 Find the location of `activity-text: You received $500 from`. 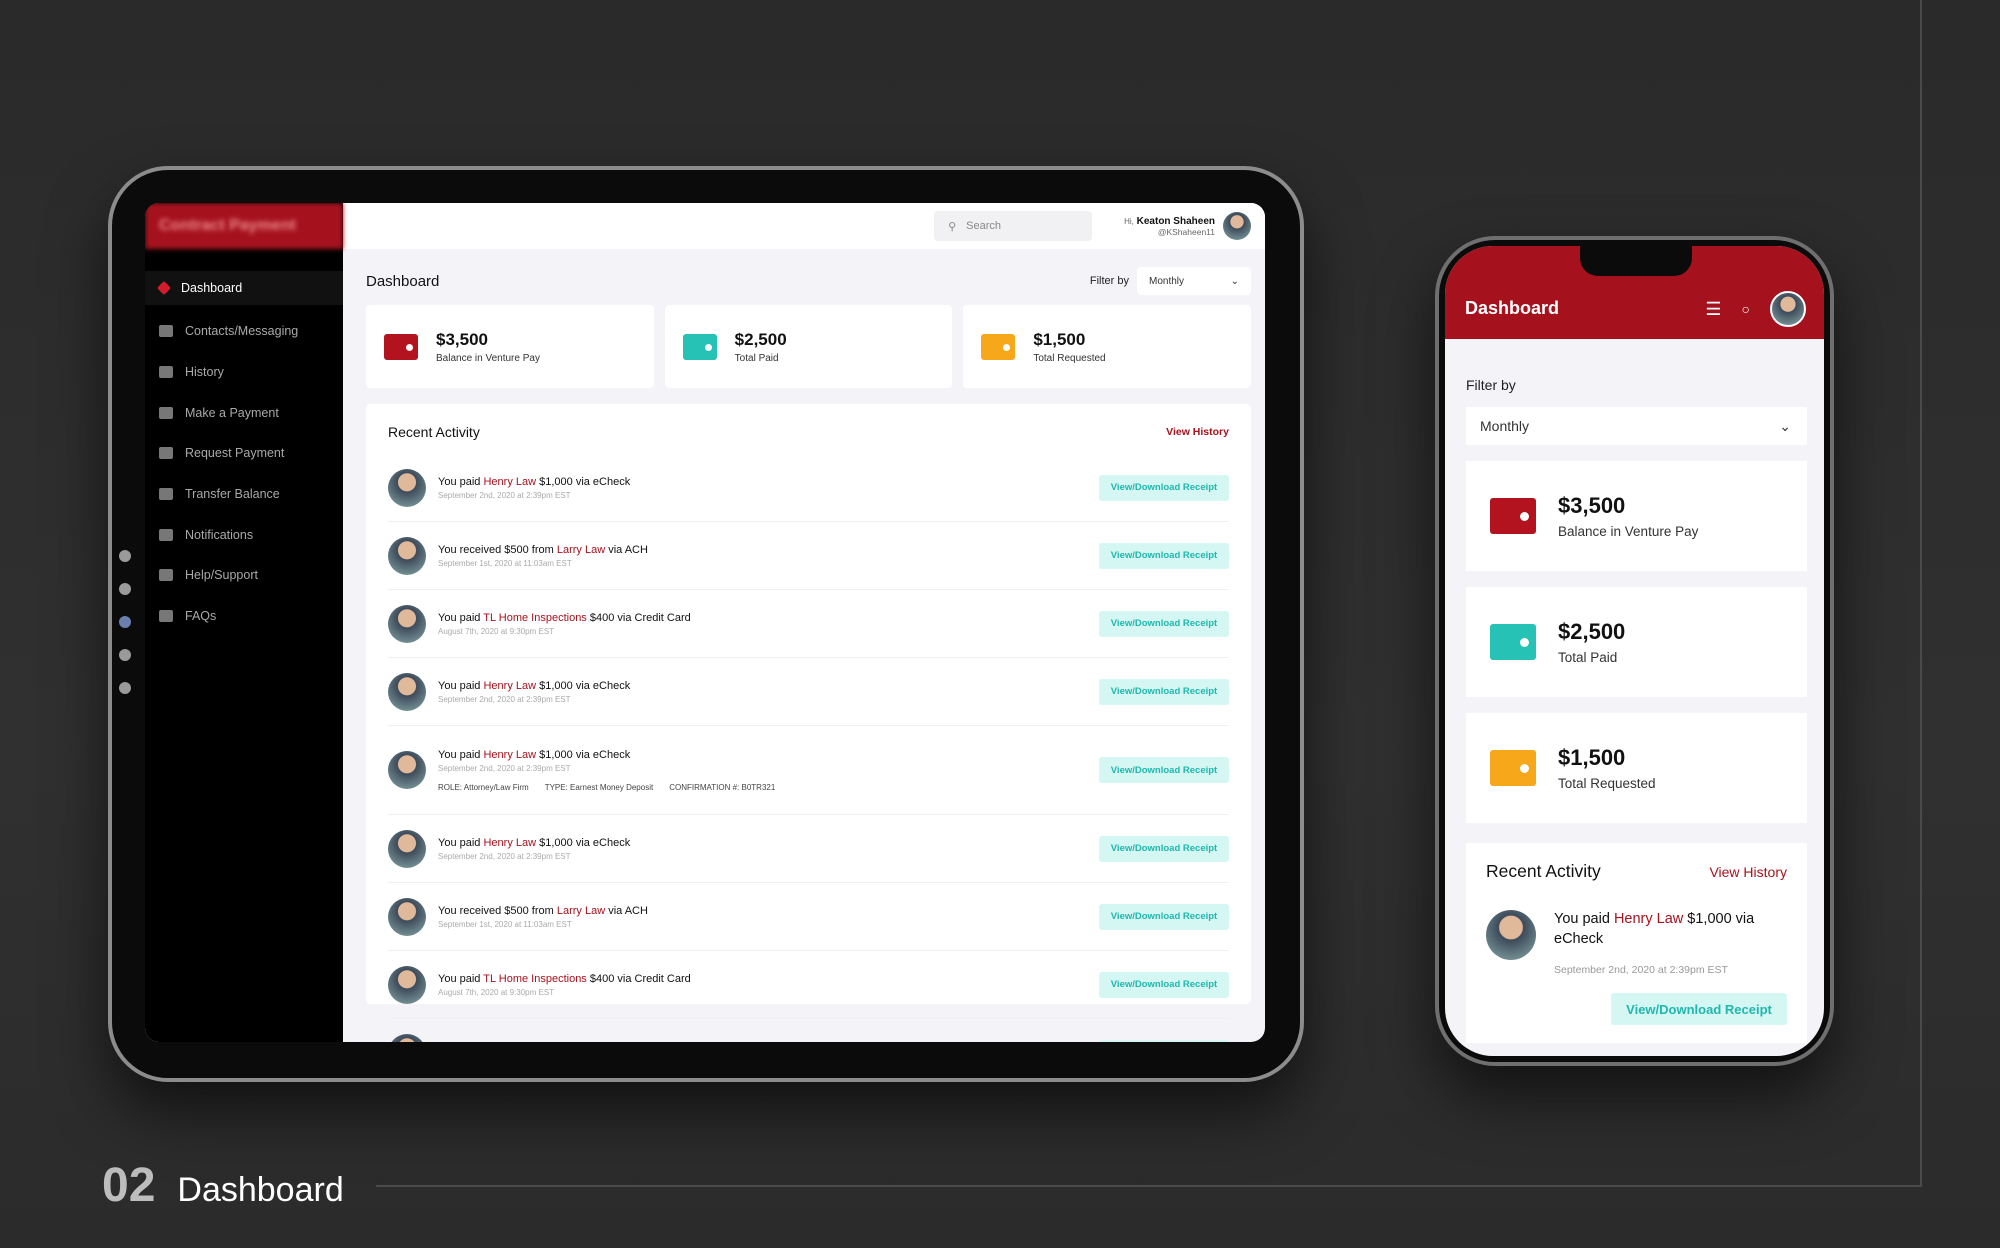

activity-text: You received $500 from is located at coordinates (497, 910).